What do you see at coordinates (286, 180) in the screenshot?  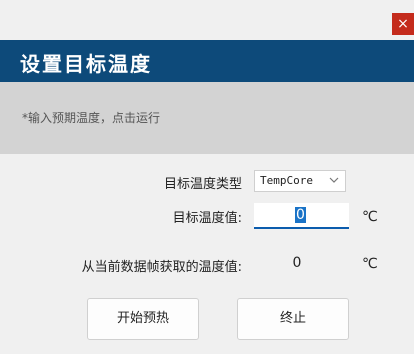 I see `target-type-value: TempCore` at bounding box center [286, 180].